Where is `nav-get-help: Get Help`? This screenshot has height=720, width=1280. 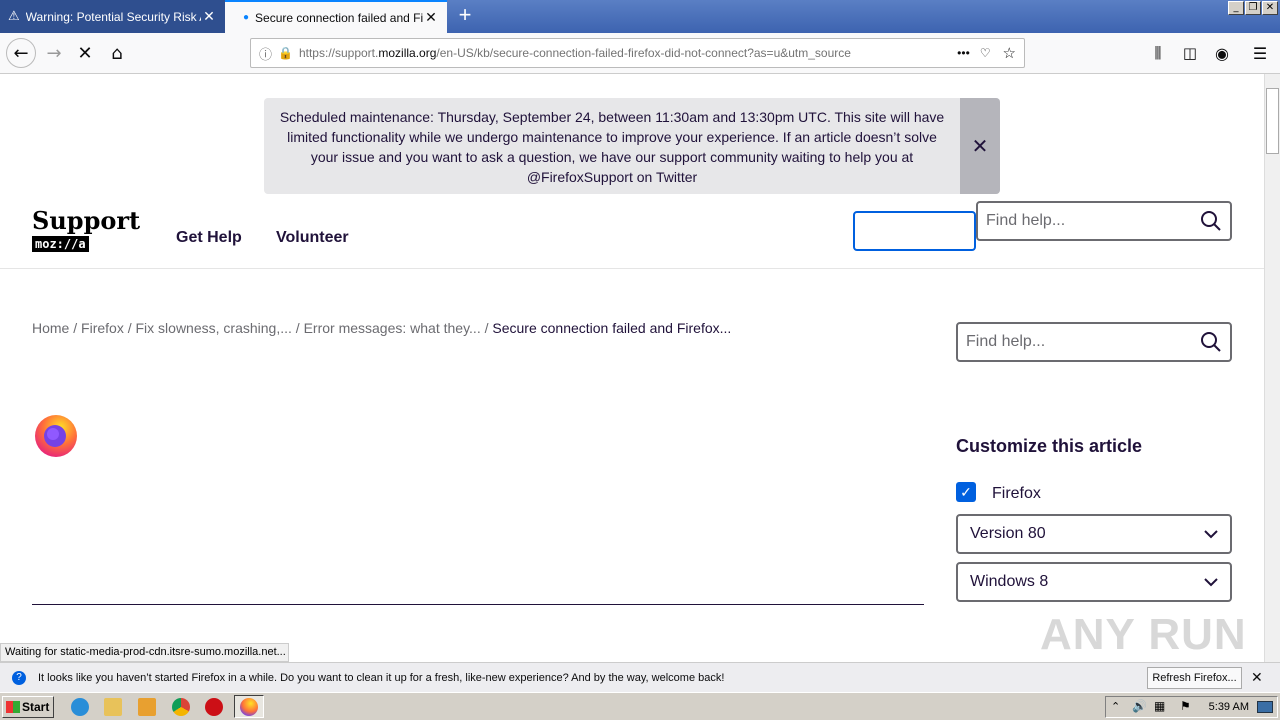 nav-get-help: Get Help is located at coordinates (209, 238).